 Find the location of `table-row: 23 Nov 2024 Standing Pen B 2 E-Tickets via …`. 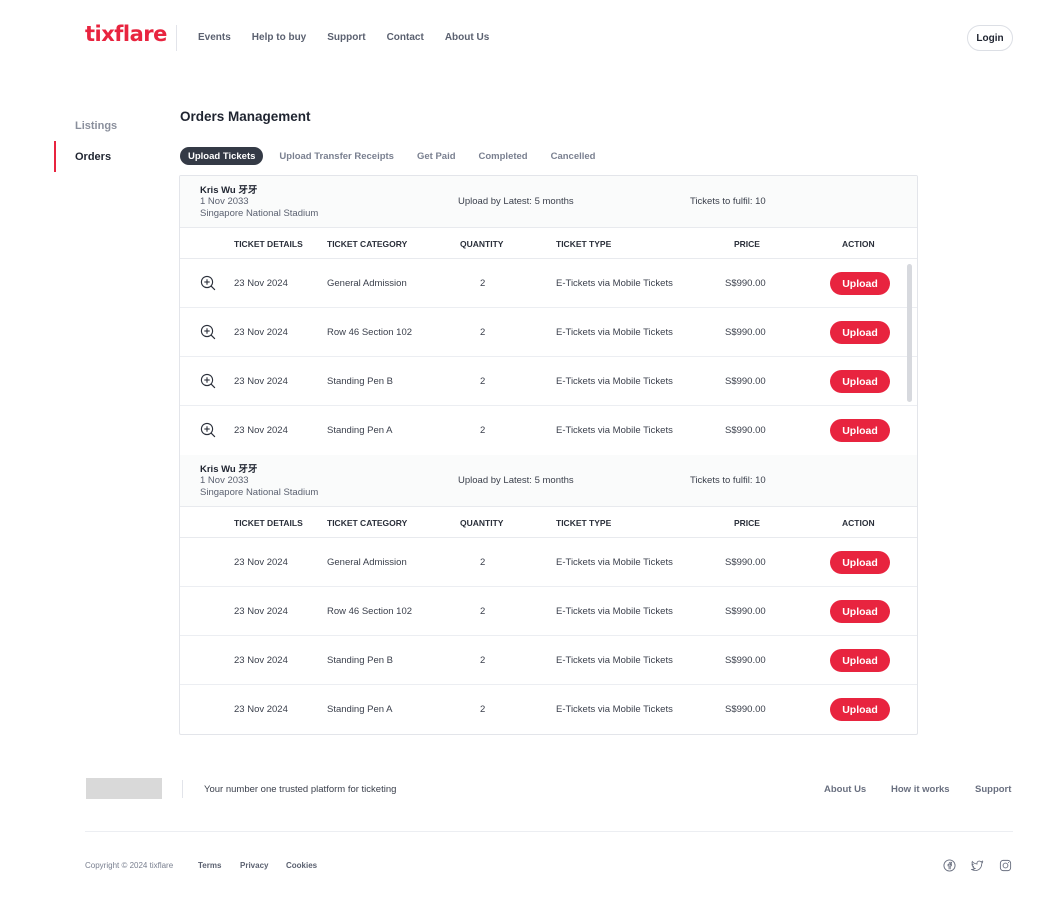

table-row: 23 Nov 2024 Standing Pen B 2 E-Tickets via … is located at coordinates (548, 381).